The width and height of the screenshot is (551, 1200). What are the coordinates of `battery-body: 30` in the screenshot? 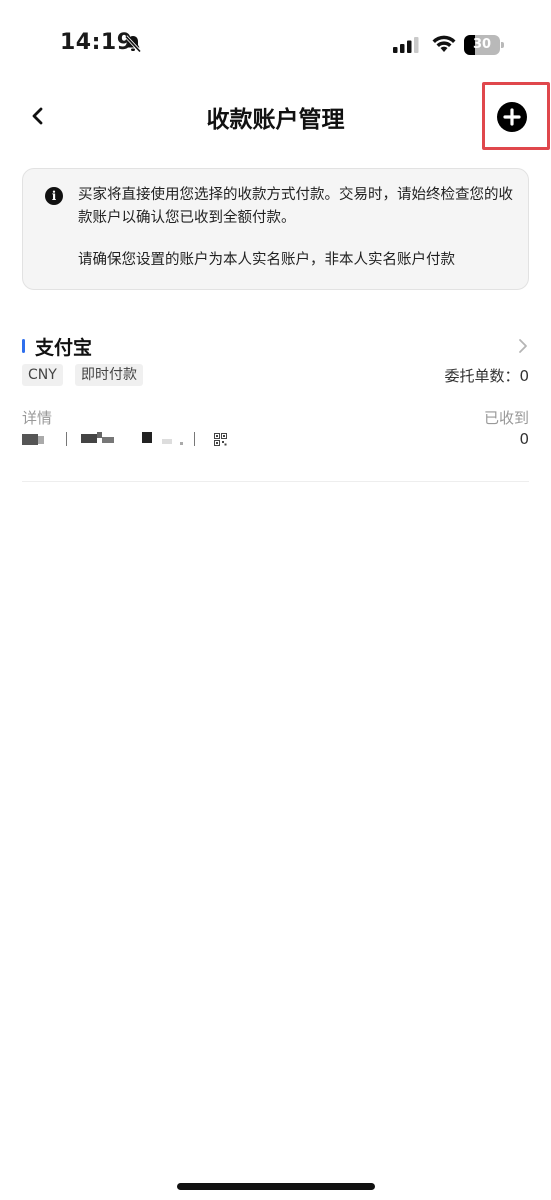 It's located at (482, 45).